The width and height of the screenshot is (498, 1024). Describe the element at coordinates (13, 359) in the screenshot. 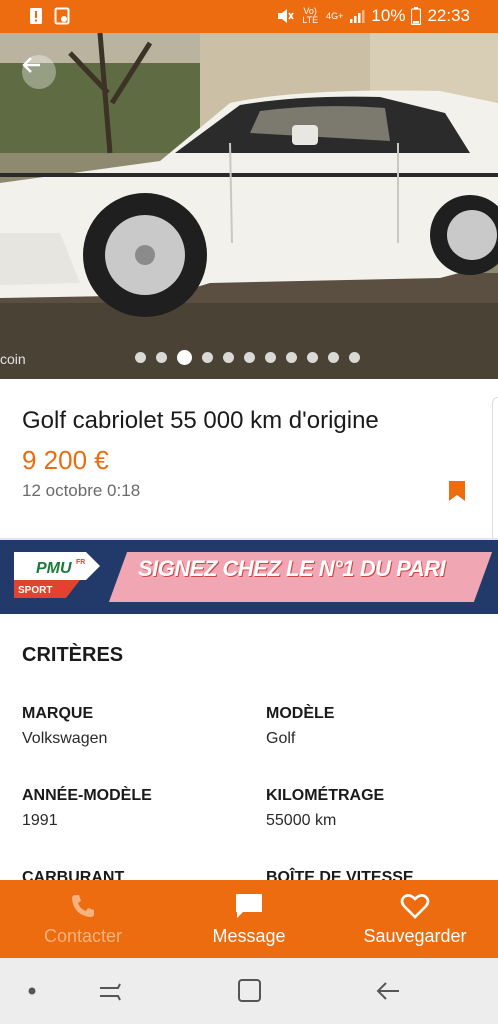

I see `photo-watermark: coin` at that location.